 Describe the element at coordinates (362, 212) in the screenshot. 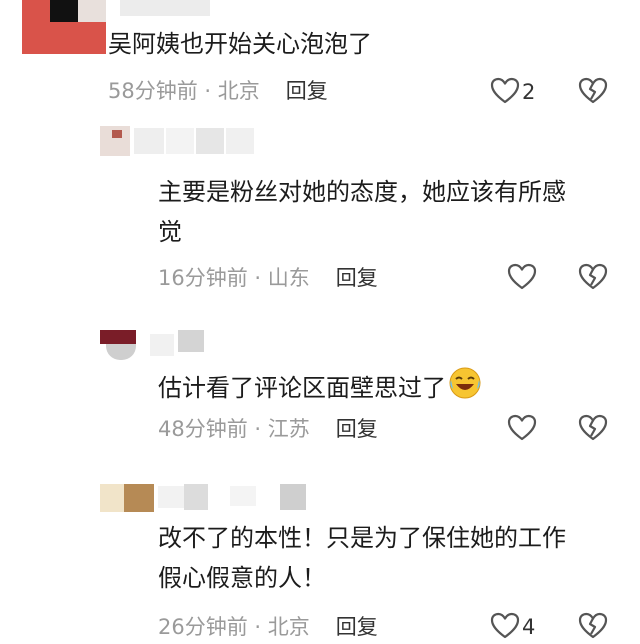

I see `comment-text: 主要是粉丝对她的态度，她应该有所感 觉` at that location.